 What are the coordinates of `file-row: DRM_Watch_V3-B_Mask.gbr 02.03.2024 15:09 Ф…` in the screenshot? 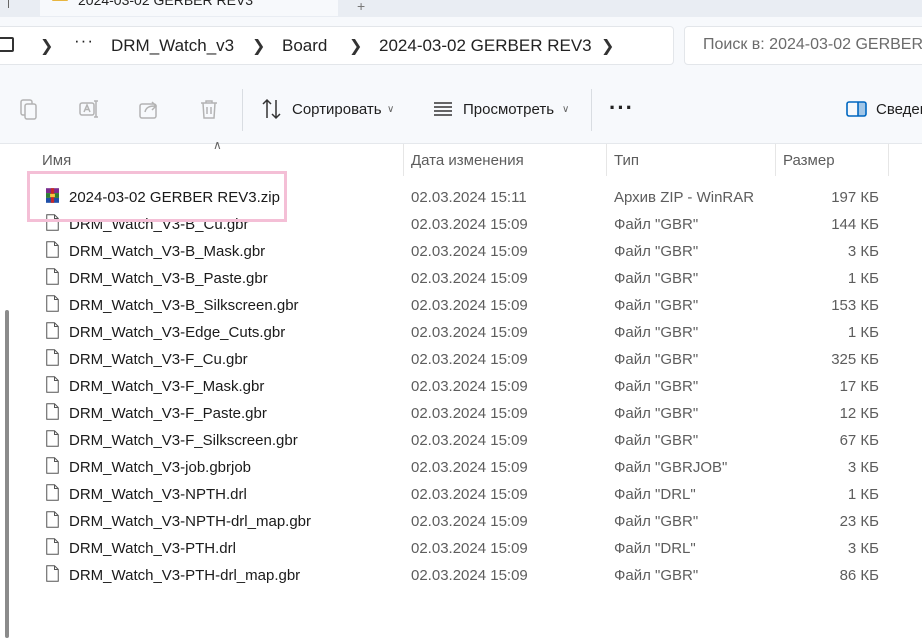 It's located at (450, 251).